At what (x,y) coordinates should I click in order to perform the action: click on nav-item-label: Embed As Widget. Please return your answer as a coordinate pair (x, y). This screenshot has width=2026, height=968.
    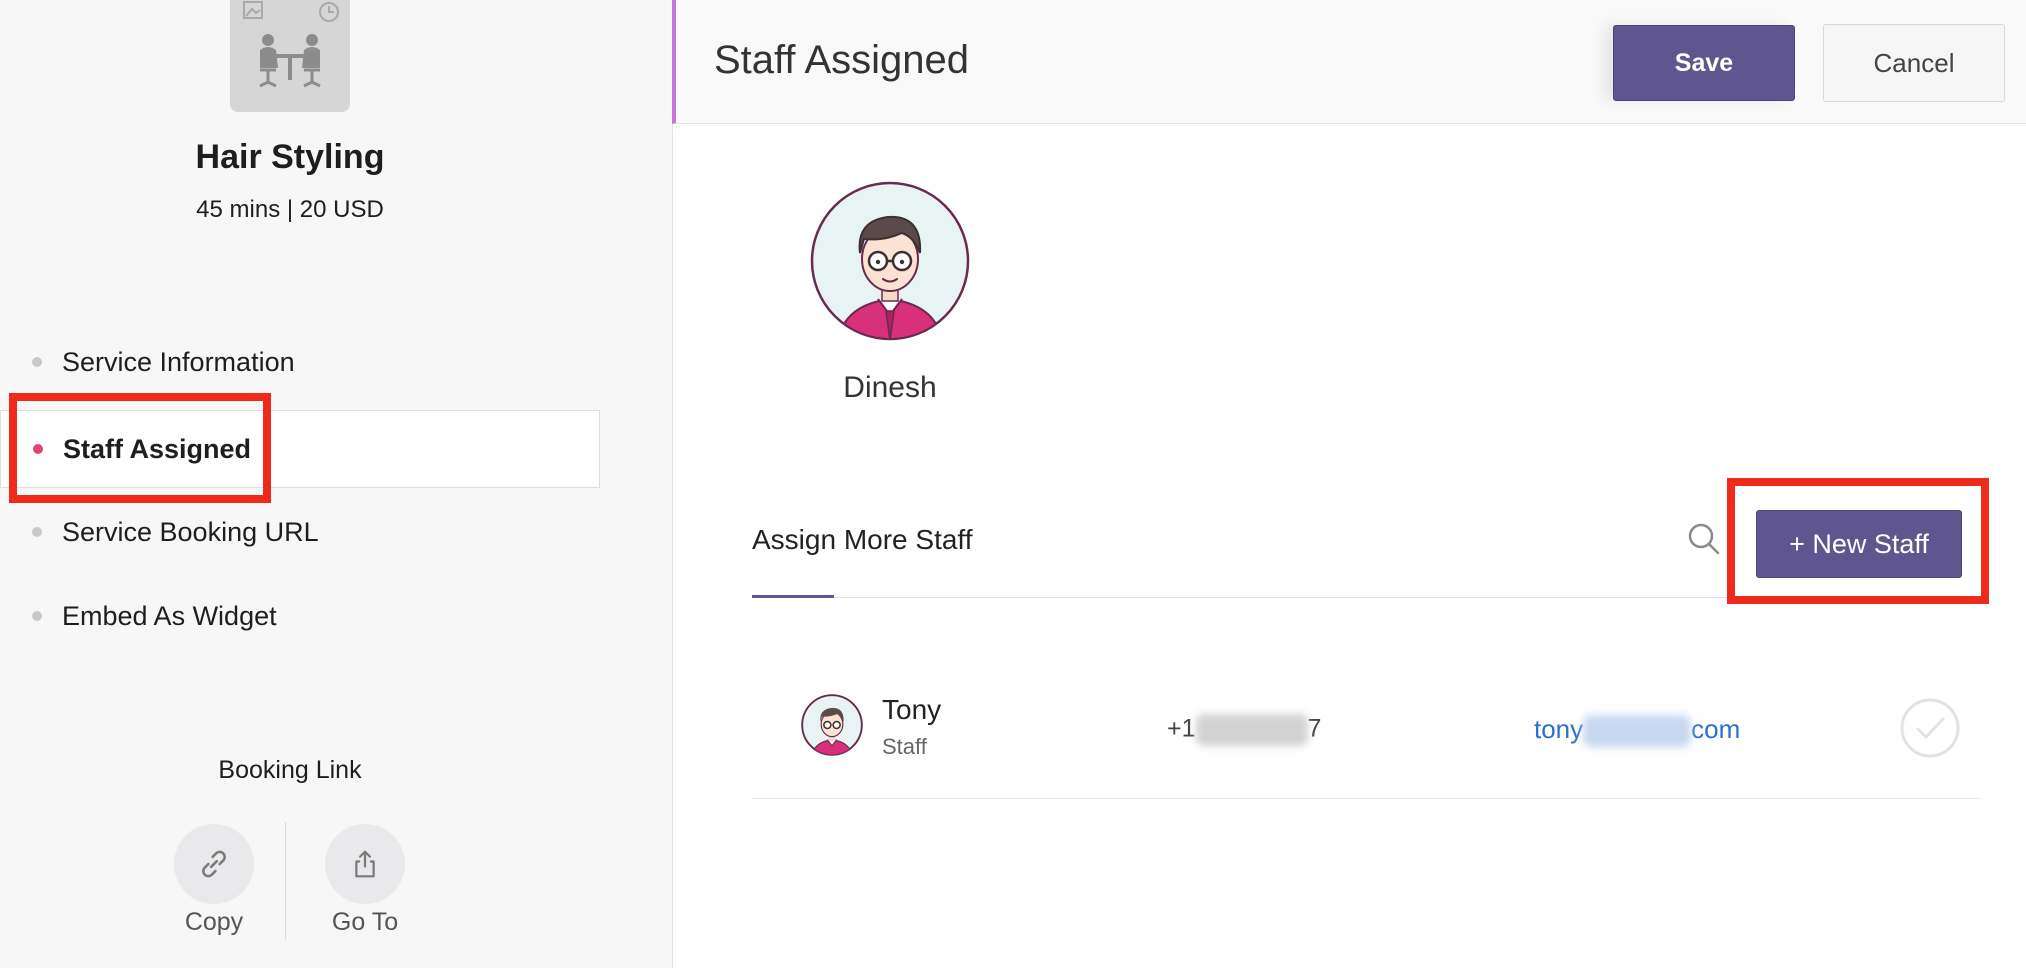
    Looking at the image, I should click on (169, 615).